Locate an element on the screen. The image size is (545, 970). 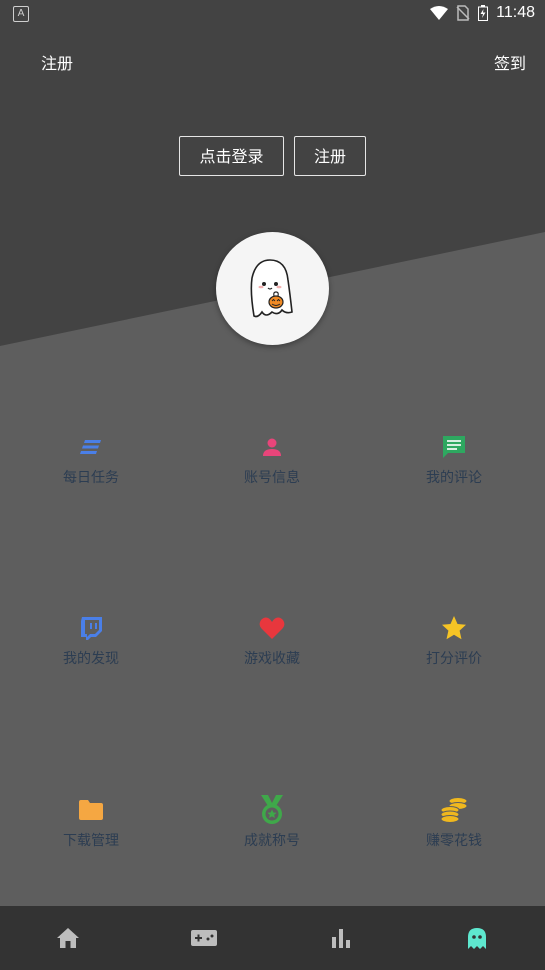
coins-icon is located at coordinates (454, 810).